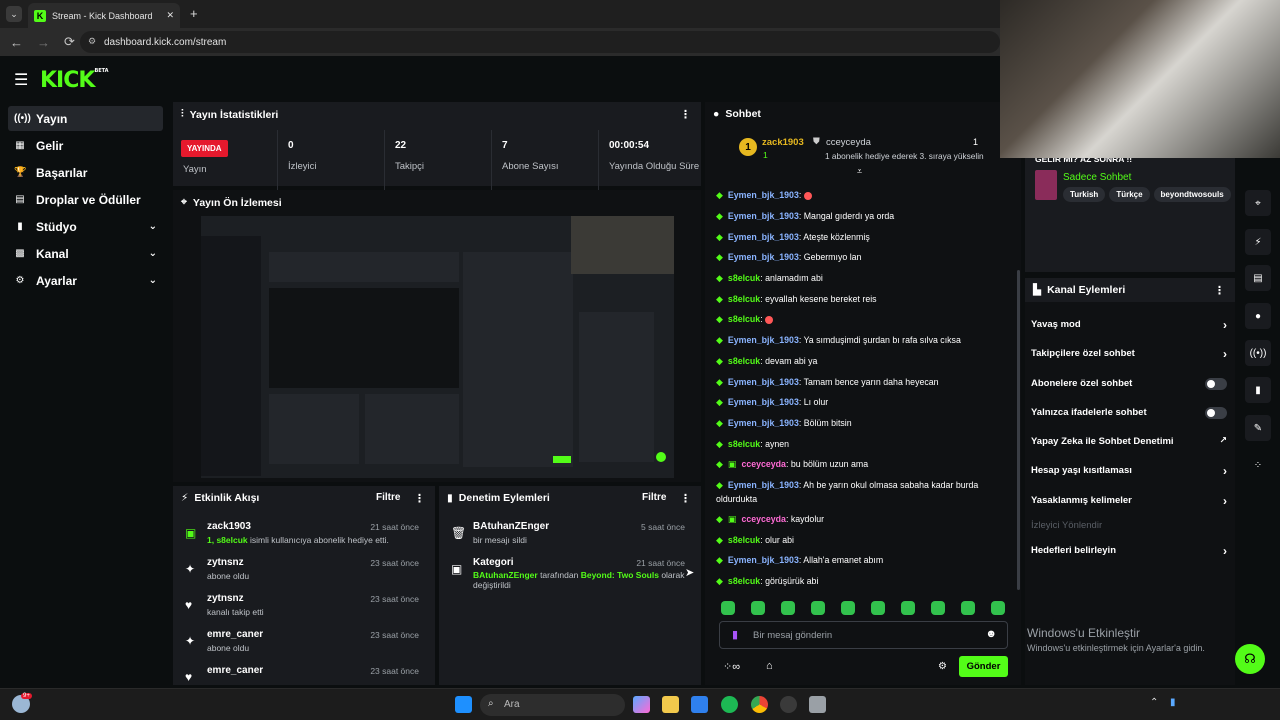 The width and height of the screenshot is (1280, 720). Describe the element at coordinates (1258, 203) in the screenshot. I see `expand-icon: ⌖` at that location.